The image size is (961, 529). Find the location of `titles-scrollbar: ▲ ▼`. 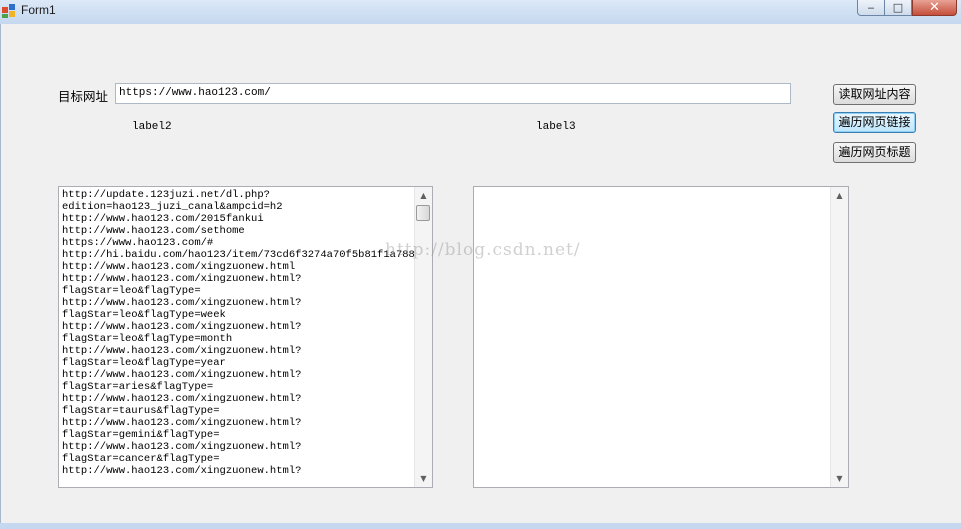

titles-scrollbar: ▲ ▼ is located at coordinates (839, 337).